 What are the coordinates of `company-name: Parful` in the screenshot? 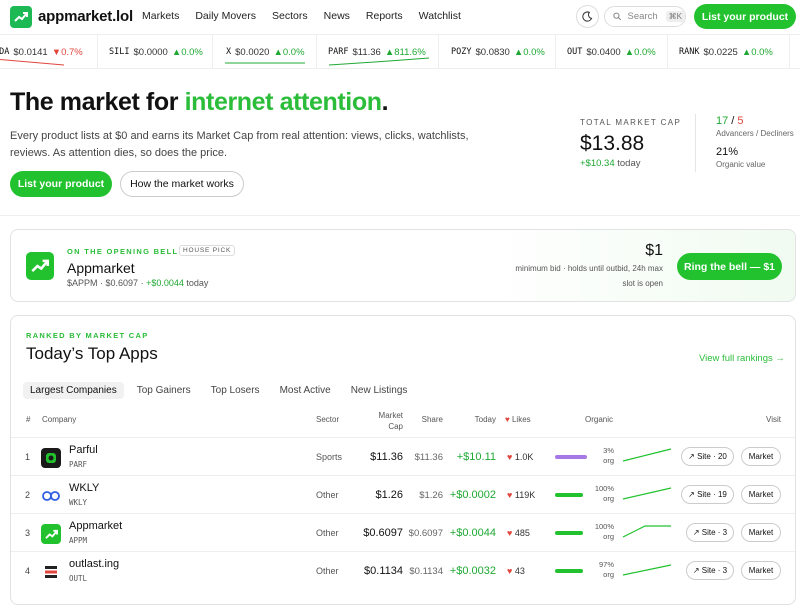 It's located at (83, 450).